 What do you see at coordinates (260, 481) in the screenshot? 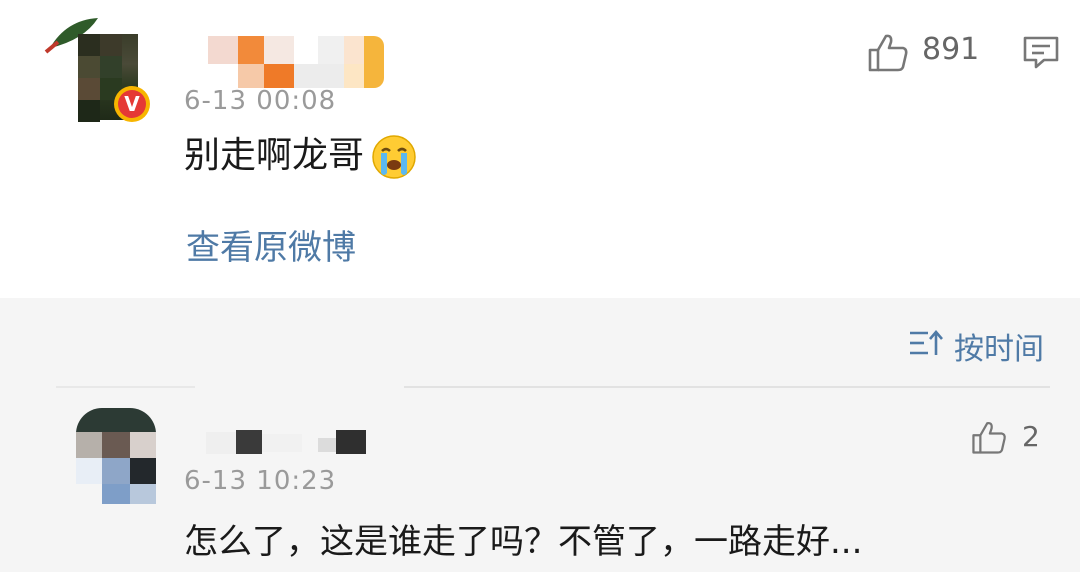
I see `reply-timestamp: 6-13 10:23` at bounding box center [260, 481].